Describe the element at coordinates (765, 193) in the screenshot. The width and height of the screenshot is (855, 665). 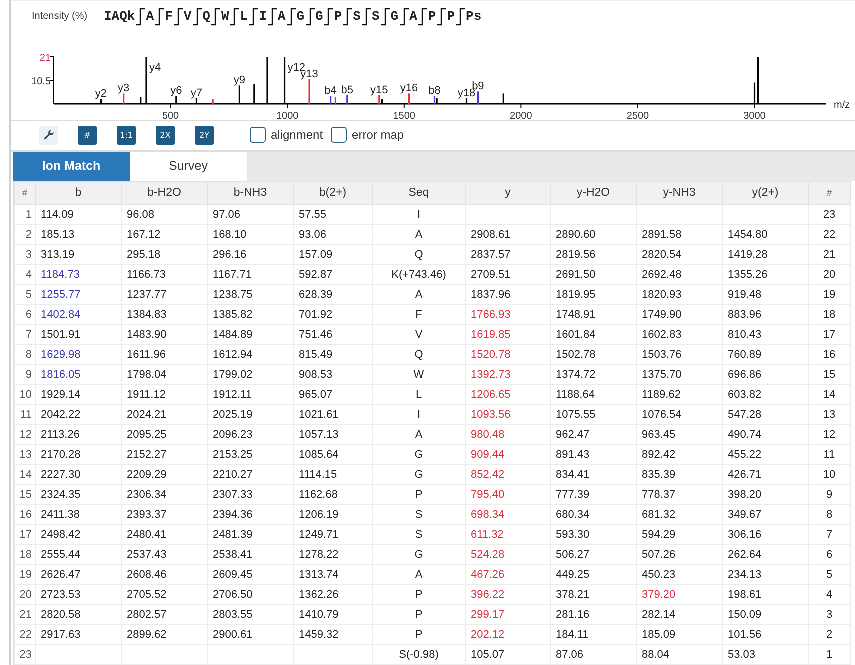
I see `column-header: y(2+)` at that location.